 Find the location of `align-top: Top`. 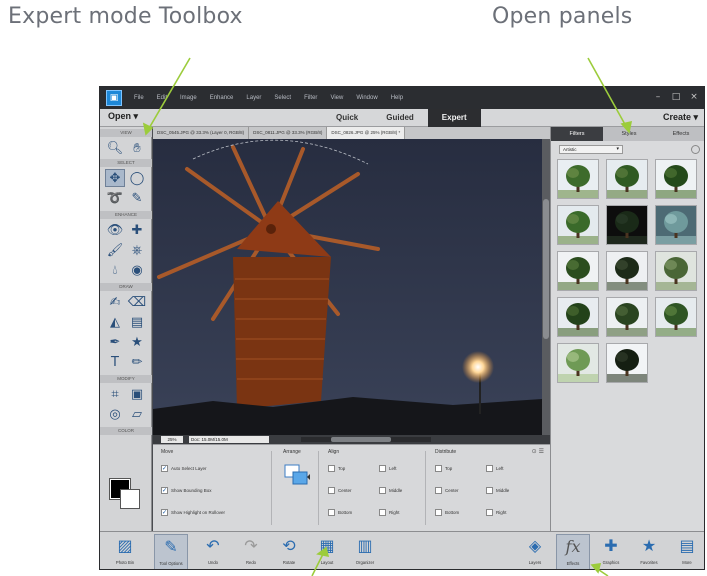

align-top: Top is located at coordinates (336, 468).